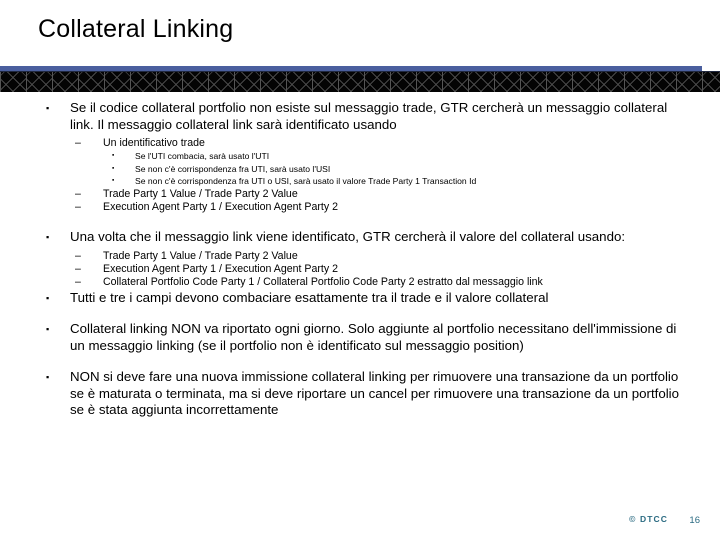 Image resolution: width=720 pixels, height=540 pixels. I want to click on bullet-level2: – Un identificativo trade, so click(360, 143).